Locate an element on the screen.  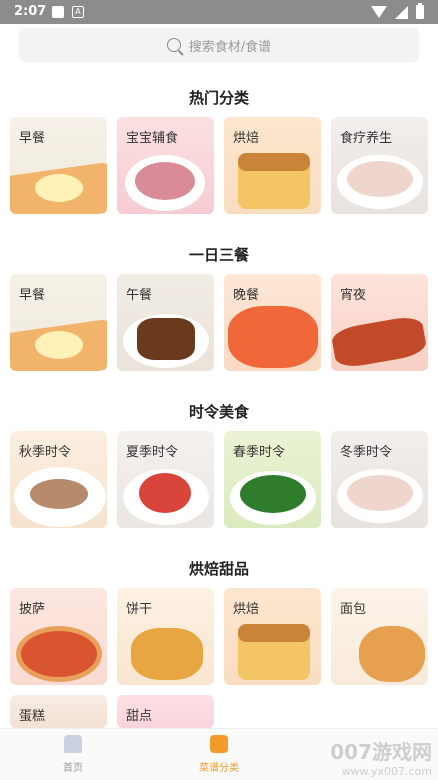
status-time: 2:07 is located at coordinates (30, 11).